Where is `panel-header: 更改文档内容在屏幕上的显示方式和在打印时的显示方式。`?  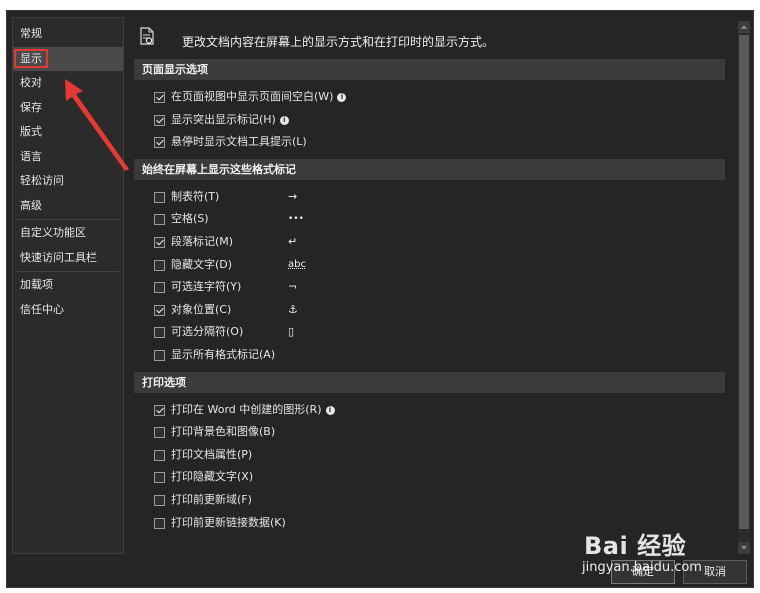 panel-header: 更改文档内容在屏幕上的显示方式和在打印时的显示方式。 is located at coordinates (434, 38).